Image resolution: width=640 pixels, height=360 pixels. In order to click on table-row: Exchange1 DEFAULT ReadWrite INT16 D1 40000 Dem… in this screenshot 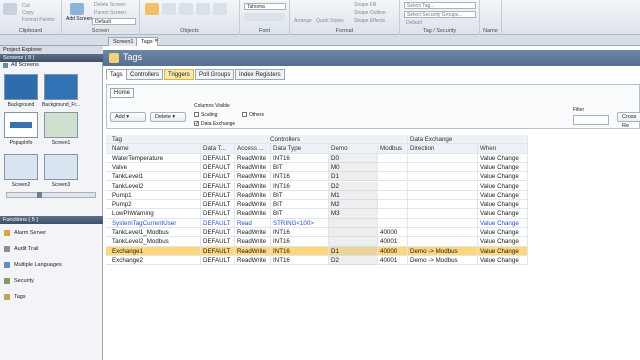, I will do `click(317, 251)`.